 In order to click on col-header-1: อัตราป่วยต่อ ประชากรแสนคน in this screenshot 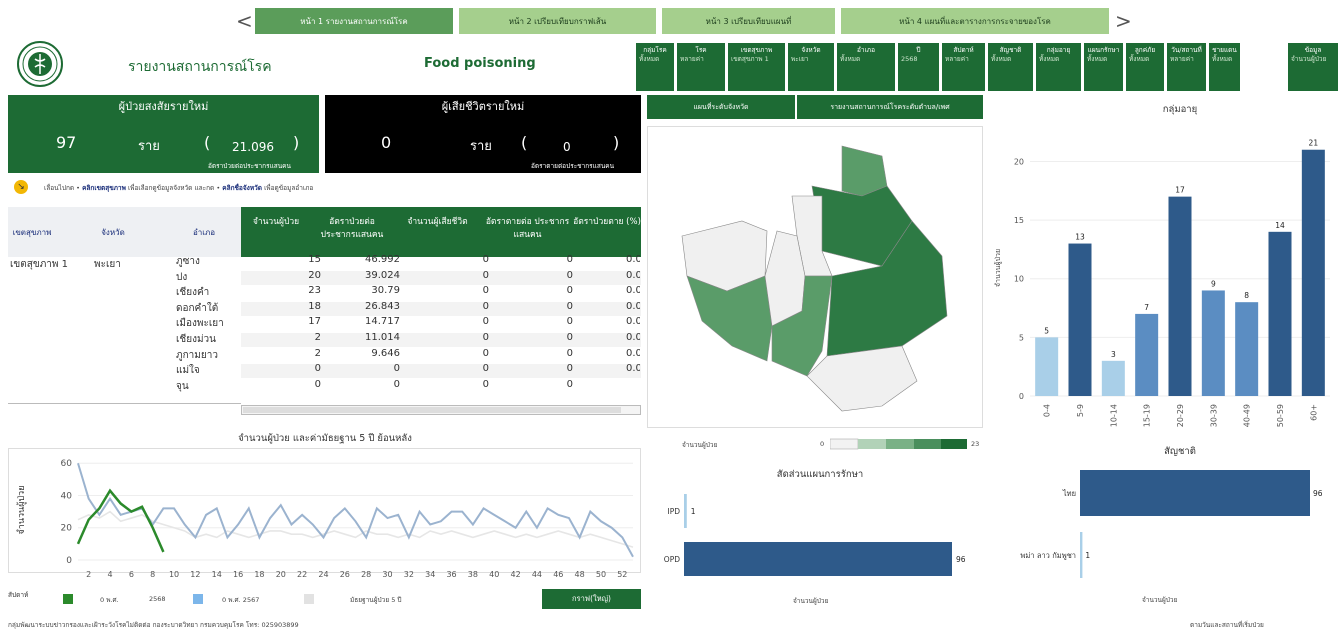, I will do `click(352, 231)`.